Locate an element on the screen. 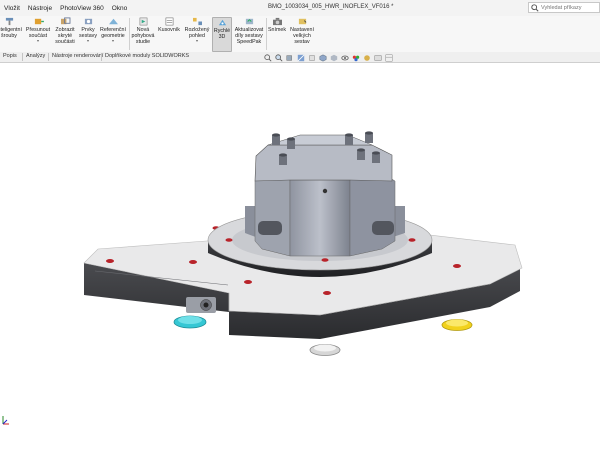  snapshot-icon is located at coordinates (277, 21).